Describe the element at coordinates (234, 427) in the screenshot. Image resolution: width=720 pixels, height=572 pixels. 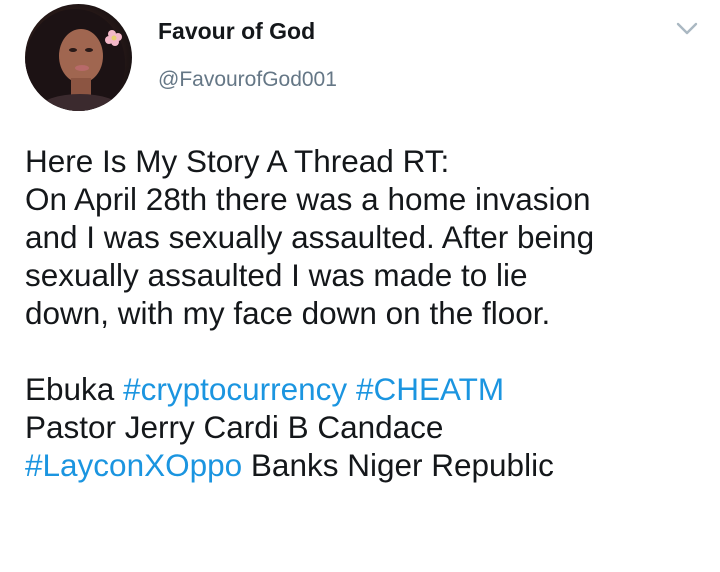
I see `tweet-line: Pastor Jerry Cardi B Candace` at that location.